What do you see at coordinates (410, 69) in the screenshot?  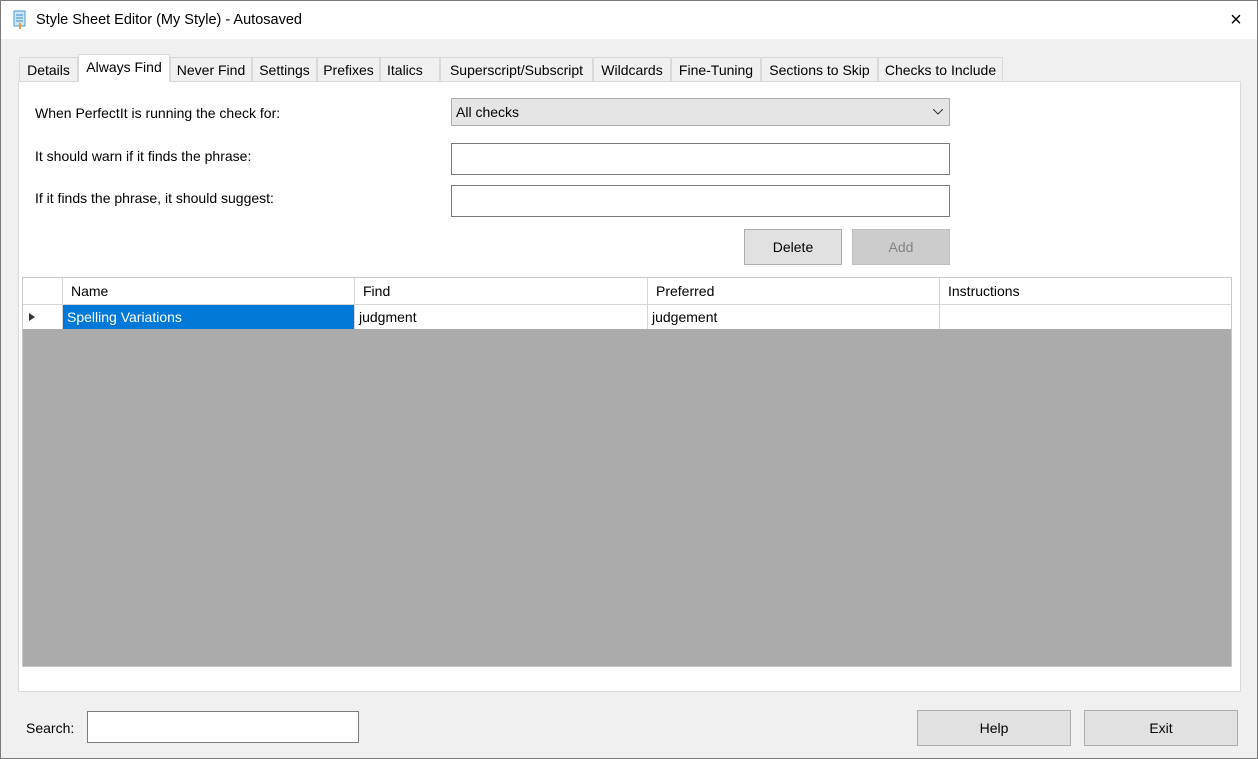 I see `tab-italics: Italics` at bounding box center [410, 69].